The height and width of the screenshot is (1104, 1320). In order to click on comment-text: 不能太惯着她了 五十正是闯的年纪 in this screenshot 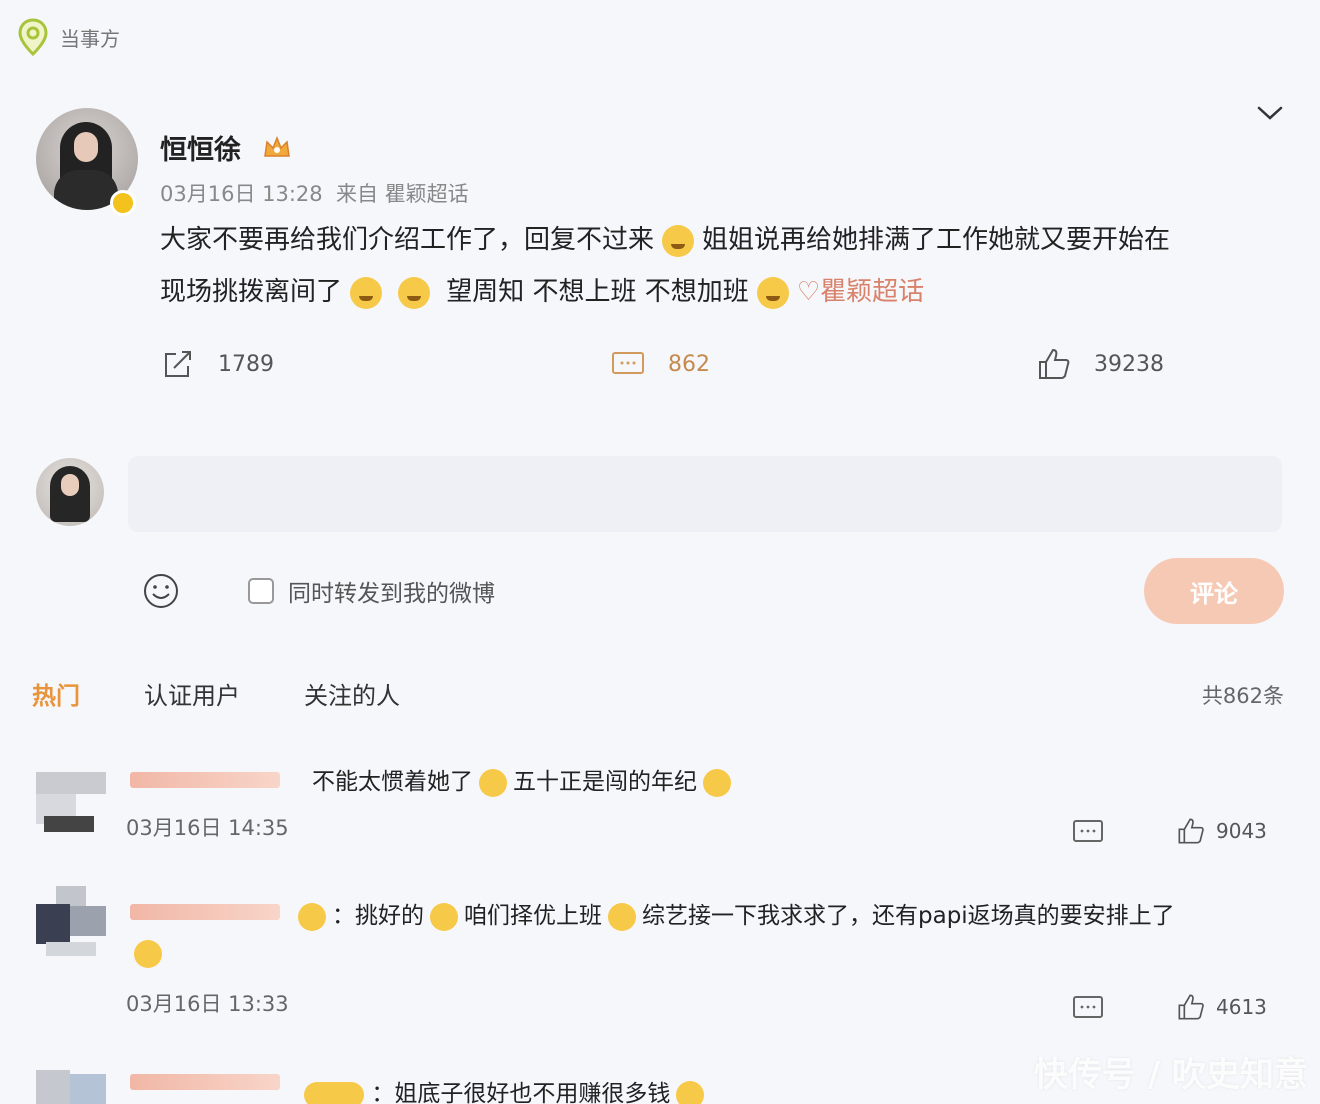, I will do `click(524, 779)`.